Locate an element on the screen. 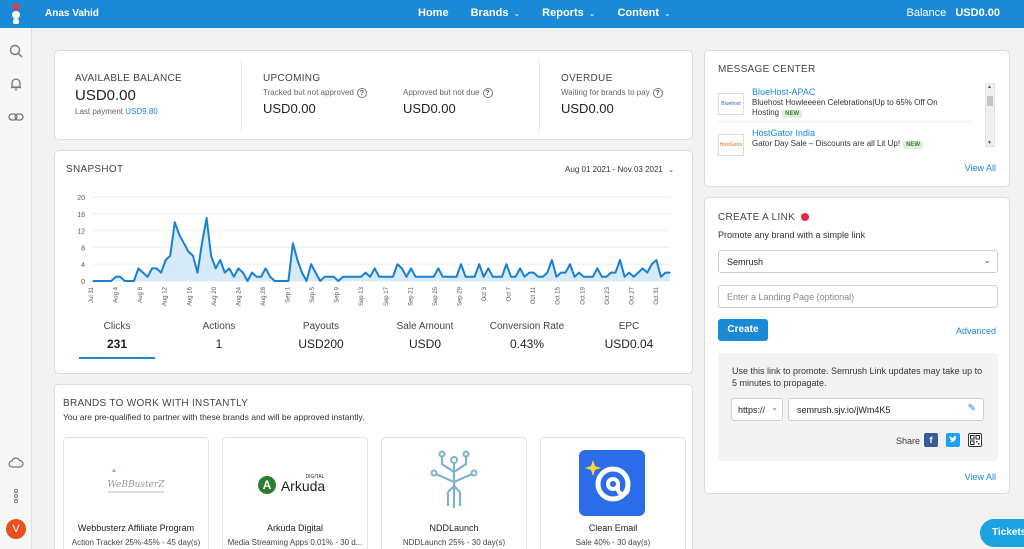  generated-link-field: semrush.sjv.io/jWm4K5 ✎ is located at coordinates (886, 409).